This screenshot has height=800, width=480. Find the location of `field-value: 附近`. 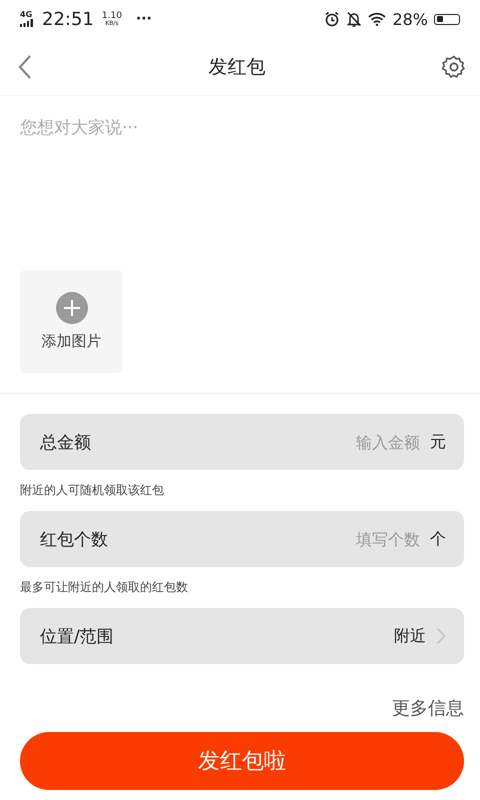

field-value: 附近 is located at coordinates (410, 636).